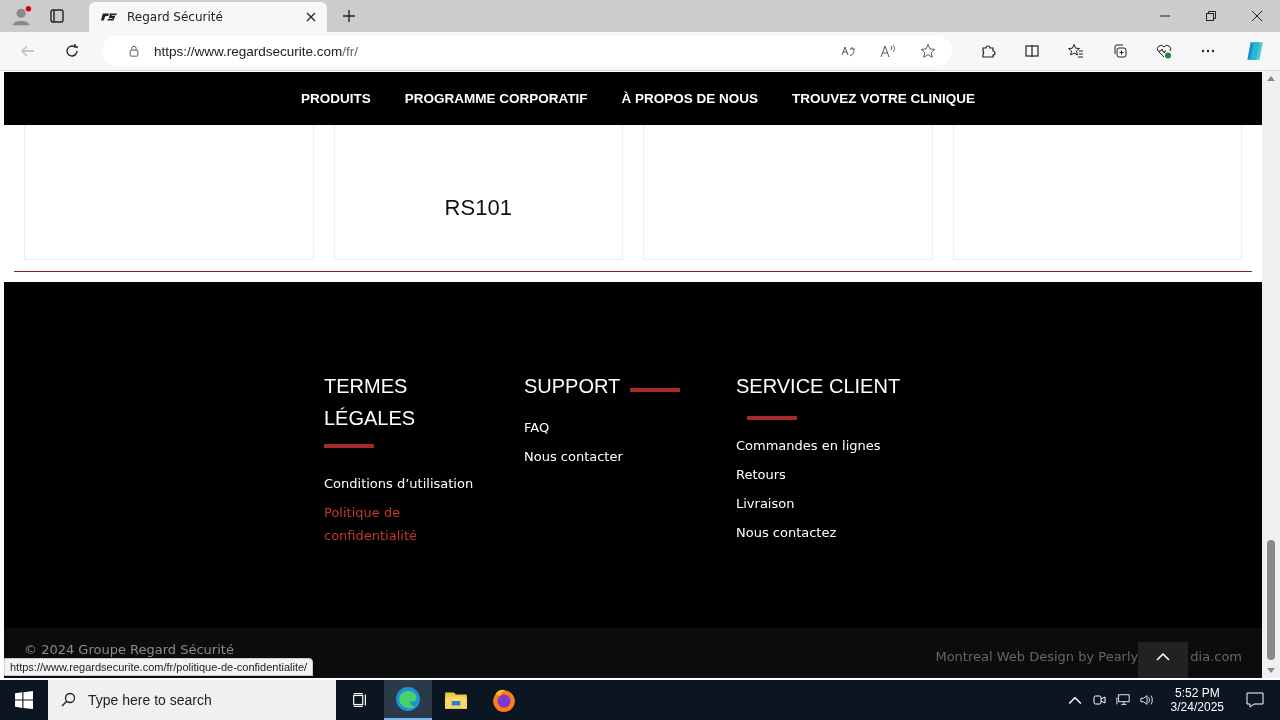  Describe the element at coordinates (765, 503) in the screenshot. I see `footer-link: Livraison` at that location.